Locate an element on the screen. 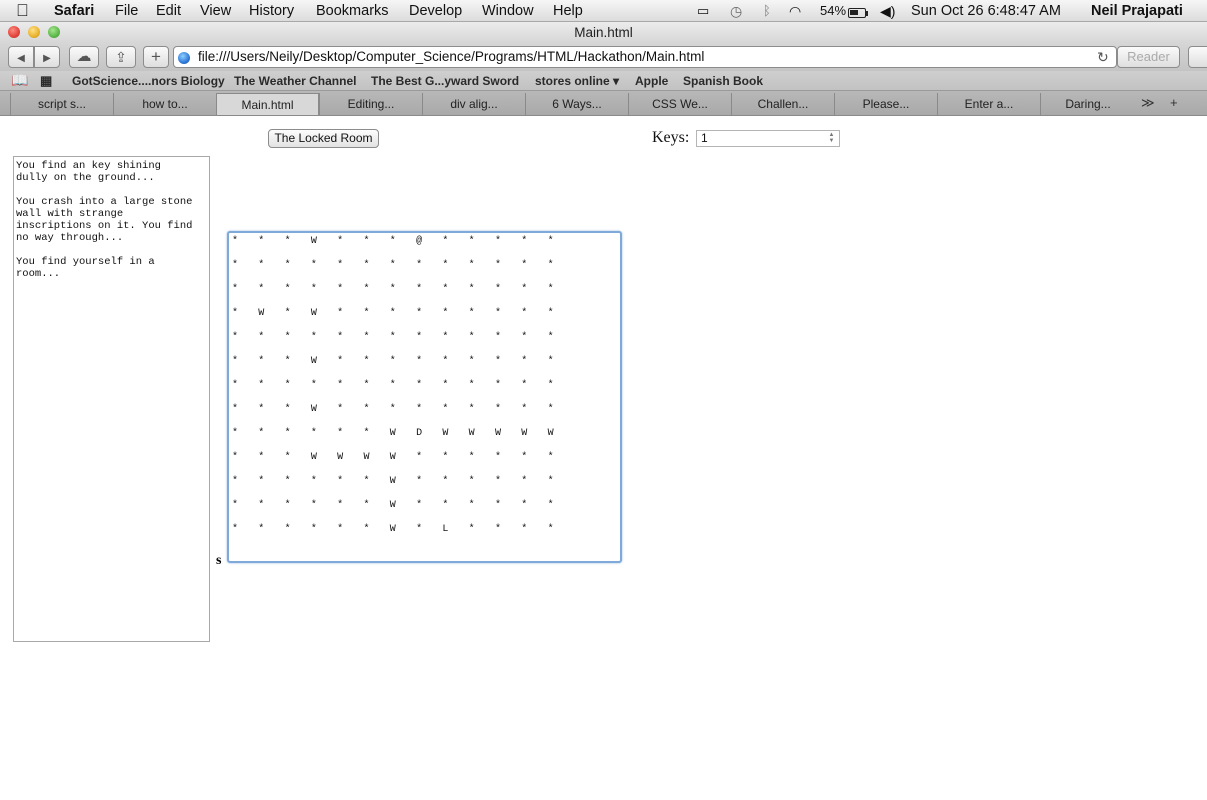  time-machine-icon: ◷ is located at coordinates (736, 11).